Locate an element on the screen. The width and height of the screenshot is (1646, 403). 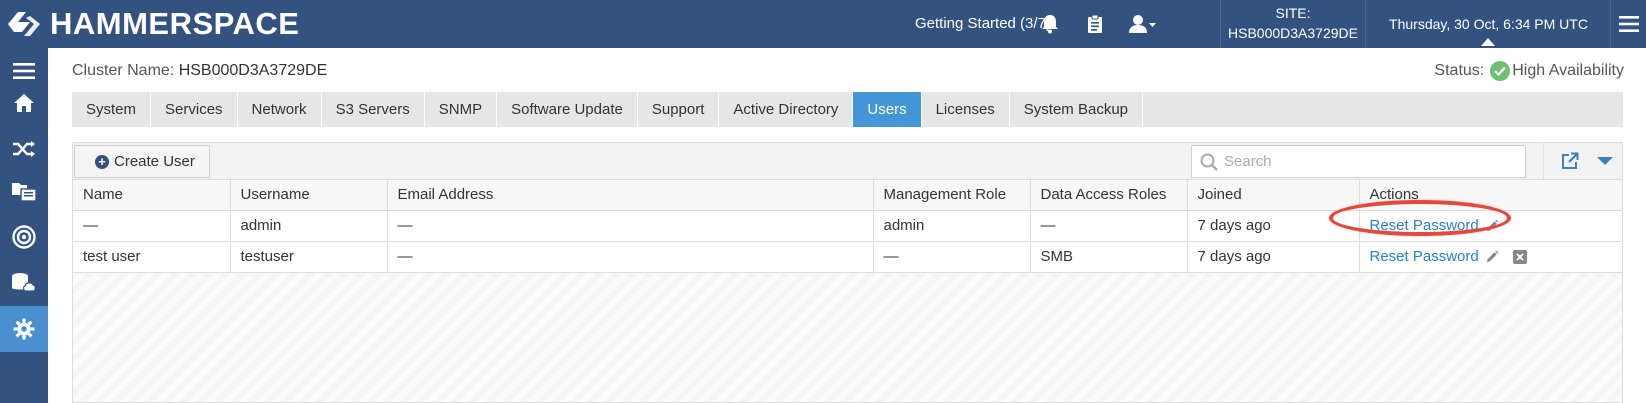
cell-data-access-roles: SMB is located at coordinates (1109, 257).